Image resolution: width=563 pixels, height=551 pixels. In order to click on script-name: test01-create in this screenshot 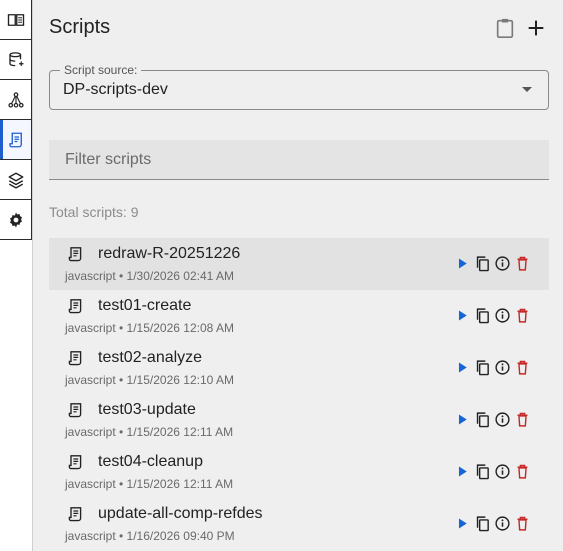, I will do `click(145, 305)`.